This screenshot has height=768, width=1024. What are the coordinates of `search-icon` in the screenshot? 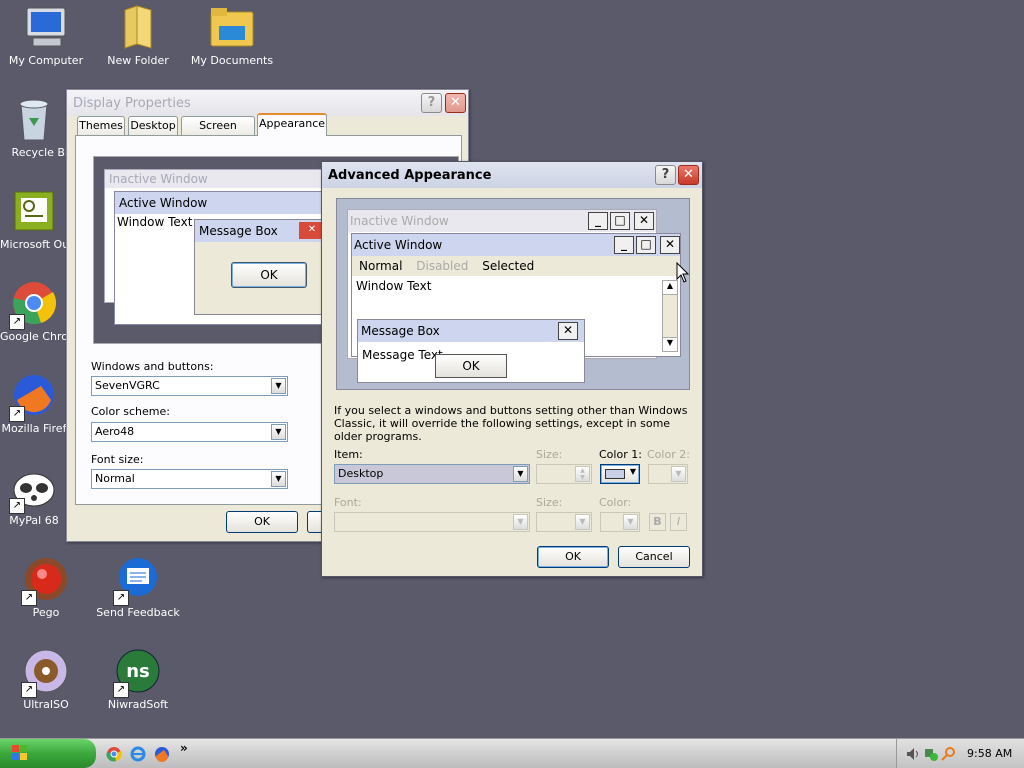 It's located at (949, 754).